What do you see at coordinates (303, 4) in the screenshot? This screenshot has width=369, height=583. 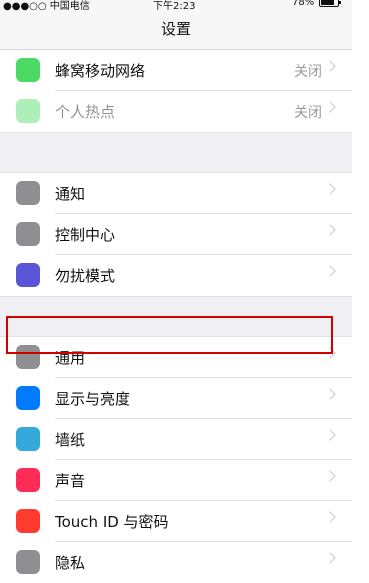 I see `battery-percentage: 78%` at bounding box center [303, 4].